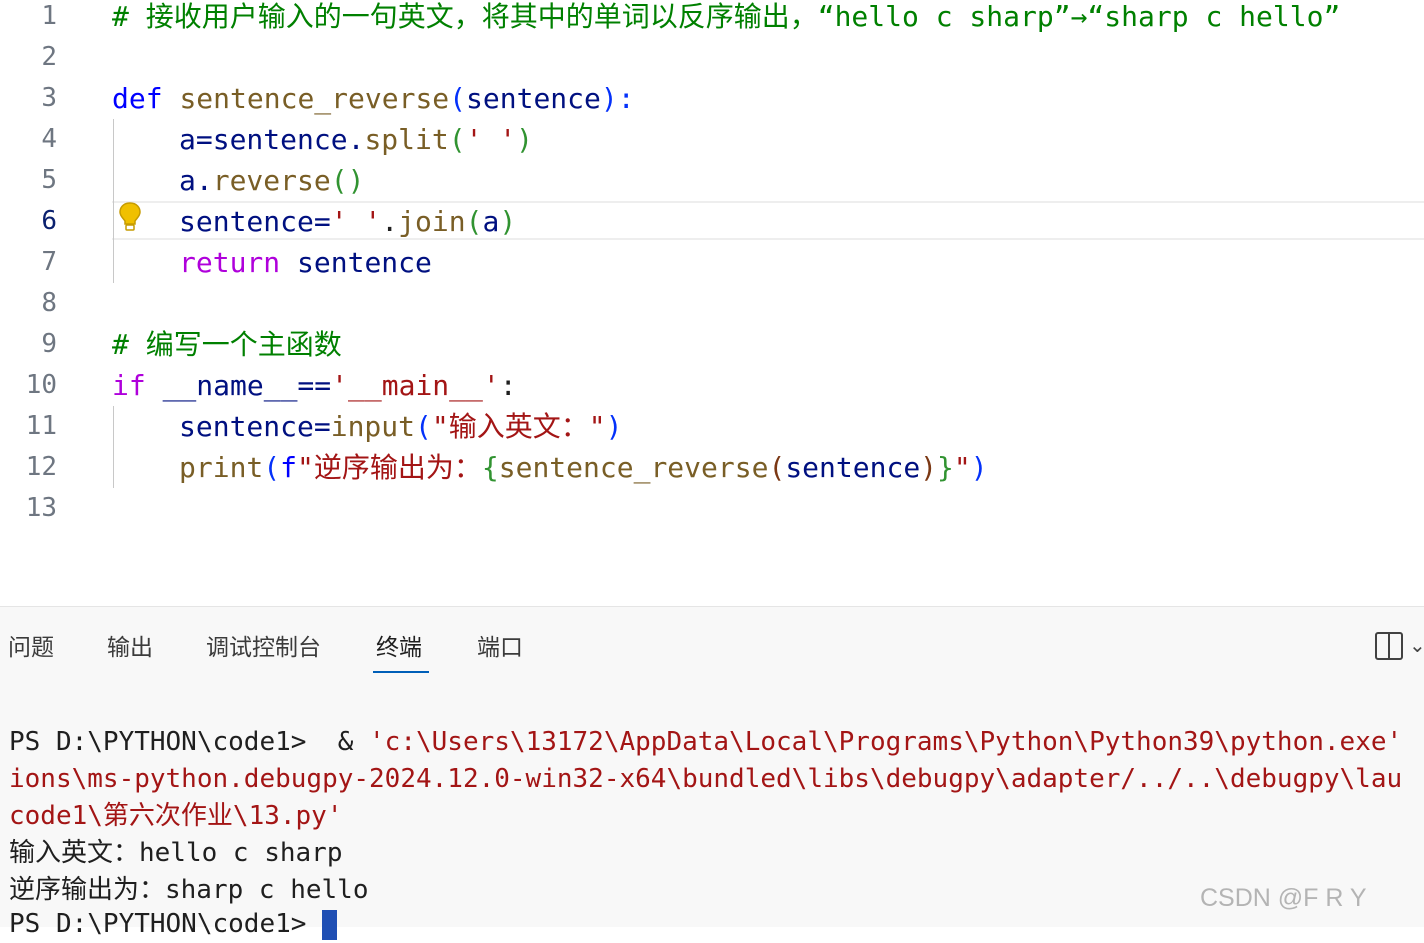  I want to click on line-number: 4, so click(49, 139).